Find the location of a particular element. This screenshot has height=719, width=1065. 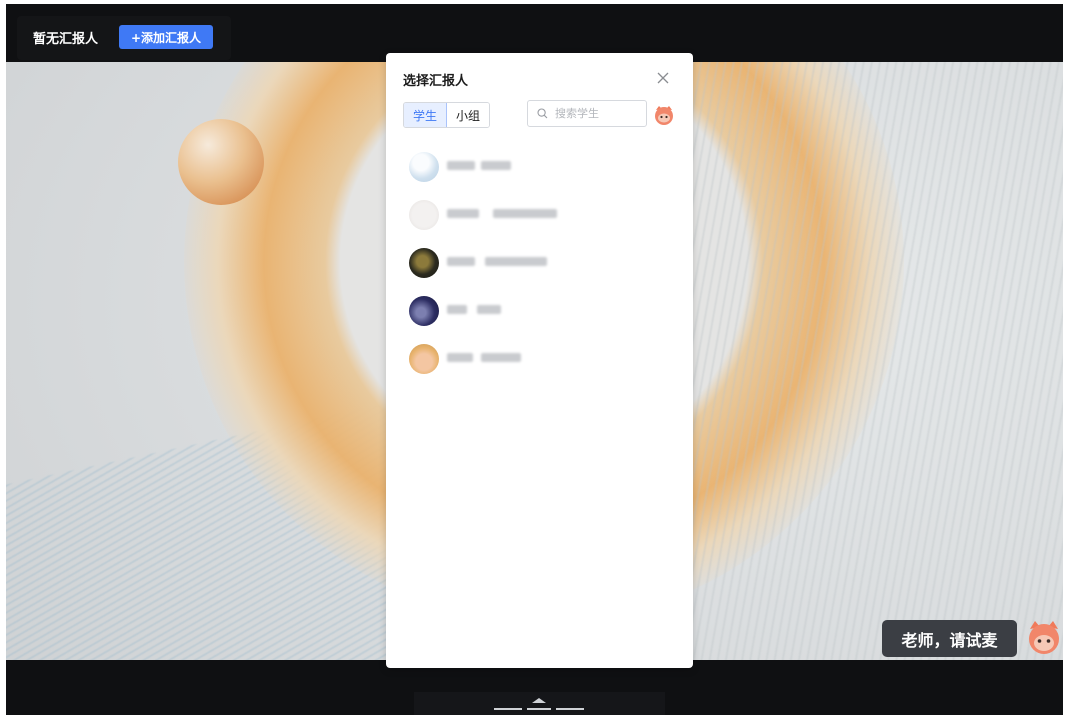

chevron-up-icon is located at coordinates (539, 703).